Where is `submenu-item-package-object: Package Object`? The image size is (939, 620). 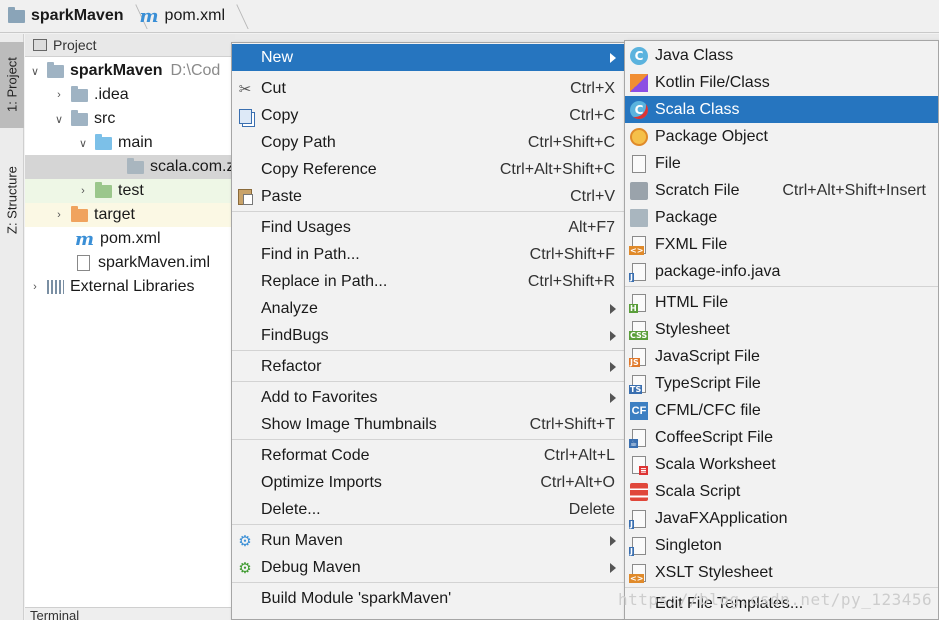
submenu-item-package-object: Package Object is located at coordinates (781, 136).